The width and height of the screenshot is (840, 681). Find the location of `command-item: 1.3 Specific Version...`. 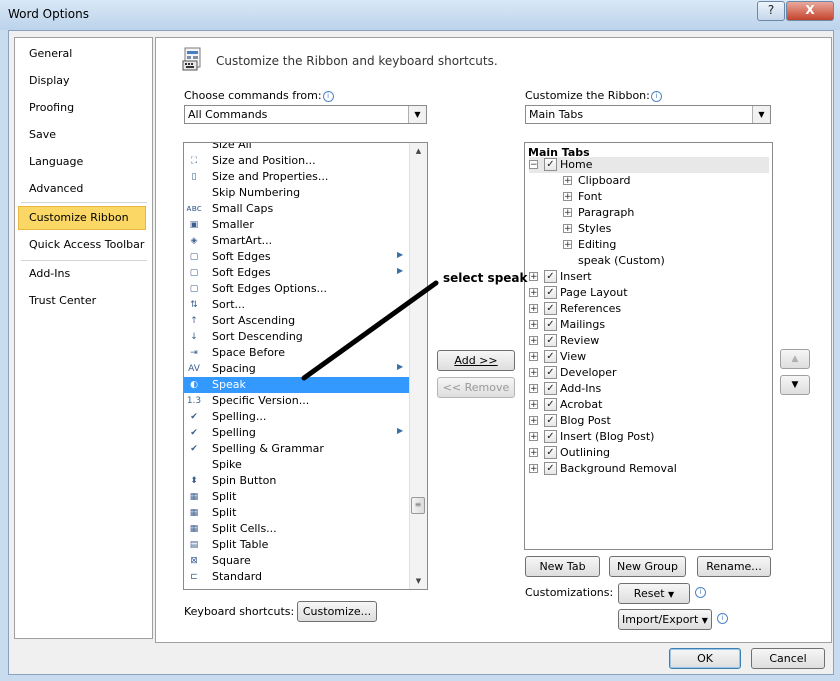

command-item: 1.3 Specific Version... is located at coordinates (297, 401).